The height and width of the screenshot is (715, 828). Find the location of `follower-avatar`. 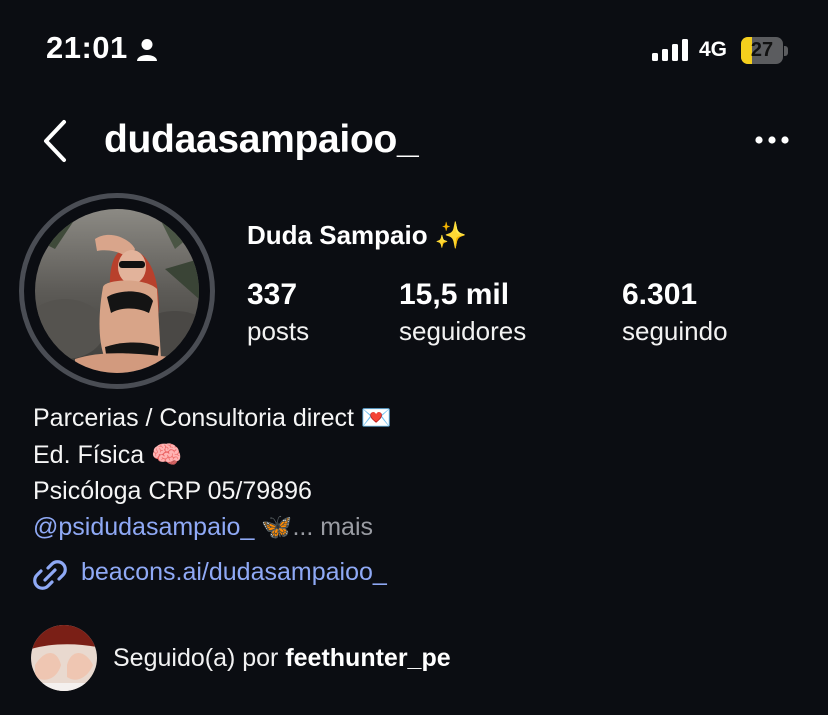

follower-avatar is located at coordinates (64, 658).